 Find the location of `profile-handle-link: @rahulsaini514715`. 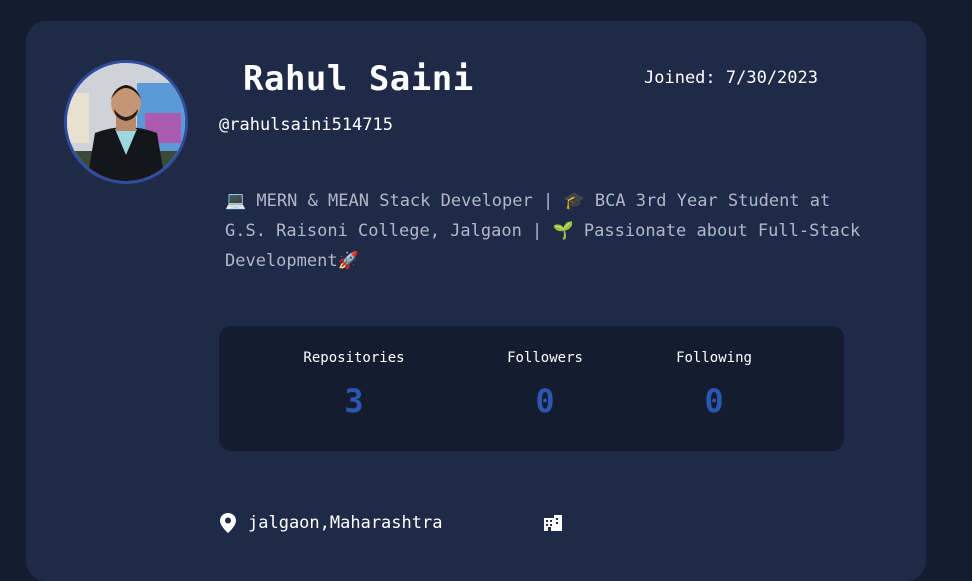

profile-handle-link: @rahulsaini514715 is located at coordinates (306, 125).